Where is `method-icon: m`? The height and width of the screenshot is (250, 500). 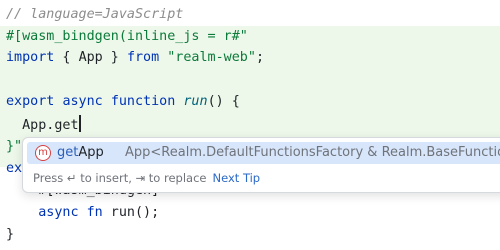 method-icon: m is located at coordinates (43, 153).